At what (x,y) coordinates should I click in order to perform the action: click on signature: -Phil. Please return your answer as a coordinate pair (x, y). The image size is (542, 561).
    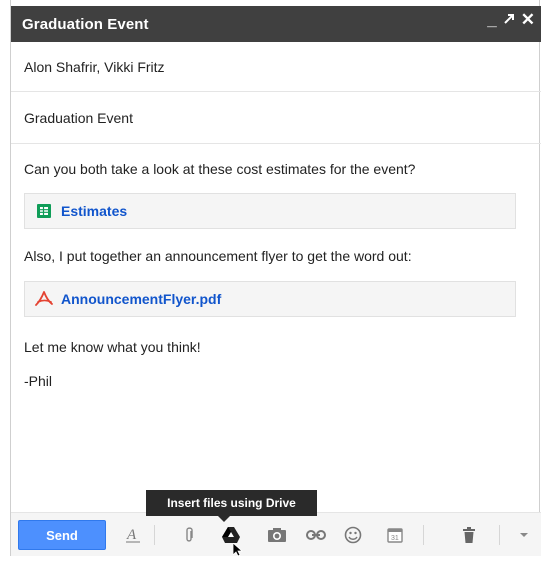
    Looking at the image, I should click on (38, 381).